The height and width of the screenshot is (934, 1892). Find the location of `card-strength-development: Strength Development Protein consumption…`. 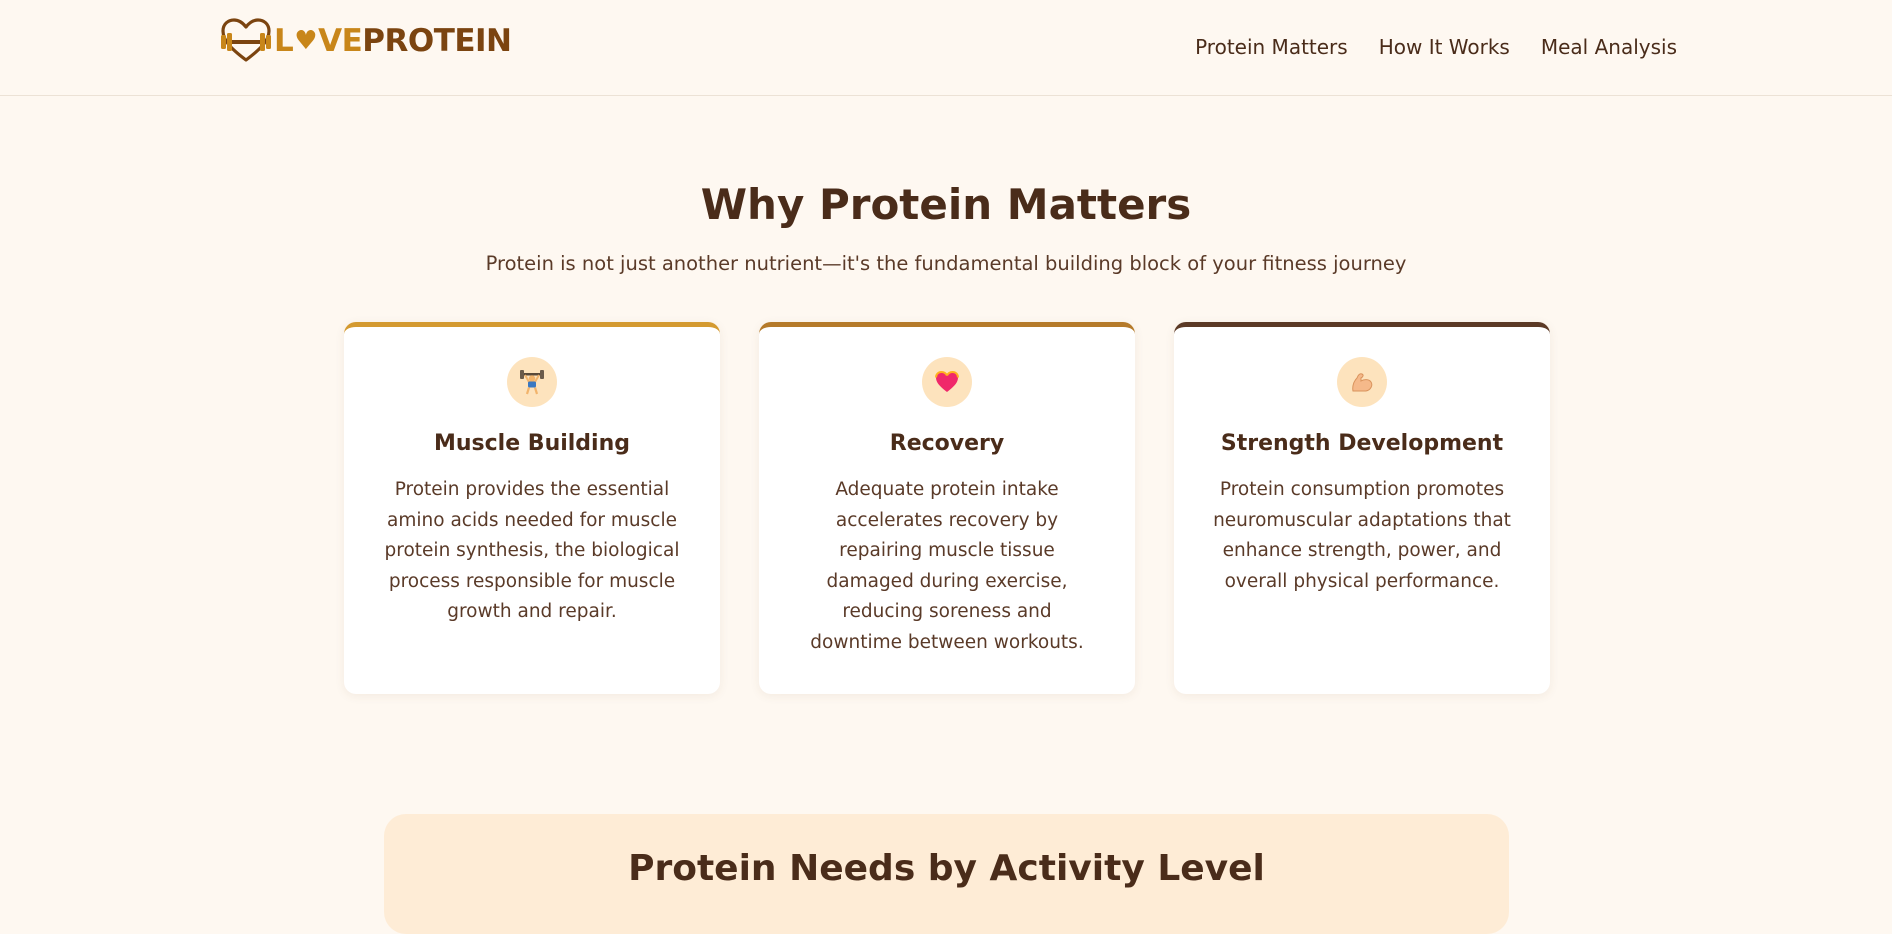

card-strength-development: Strength Development Protein consumption… is located at coordinates (1362, 508).